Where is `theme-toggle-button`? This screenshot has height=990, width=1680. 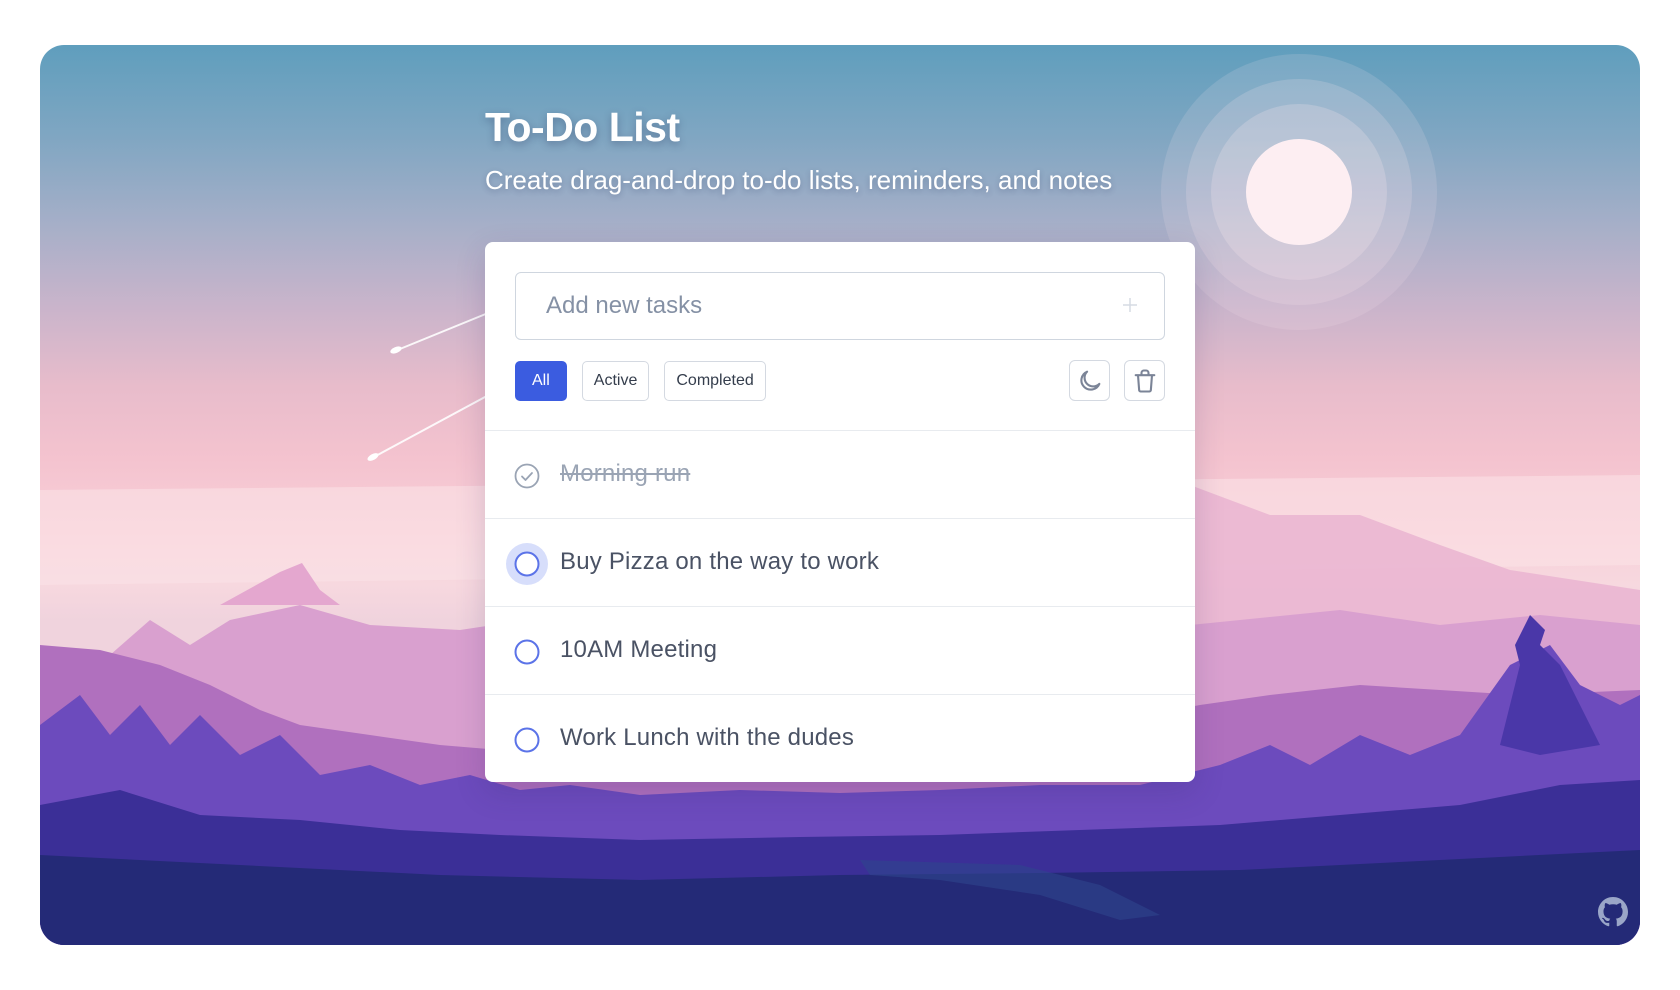
theme-toggle-button is located at coordinates (1089, 380).